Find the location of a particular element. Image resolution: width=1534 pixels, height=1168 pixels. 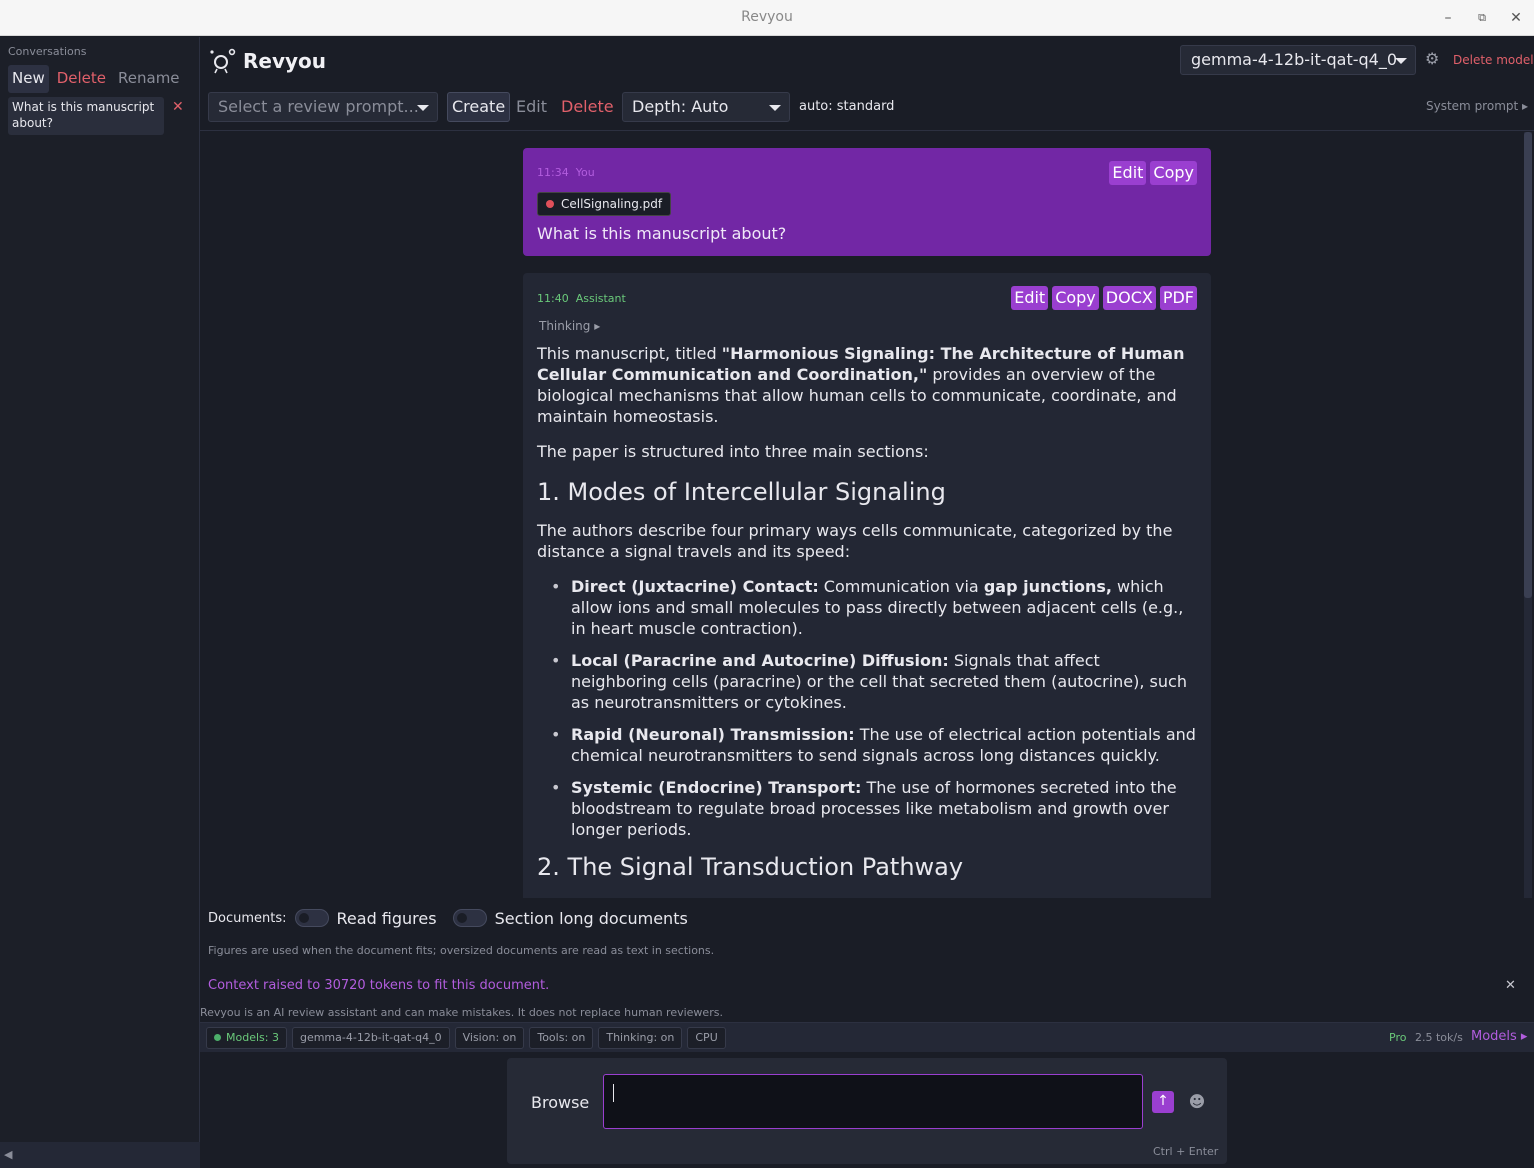

create-prompt-button: Create is located at coordinates (479, 107).